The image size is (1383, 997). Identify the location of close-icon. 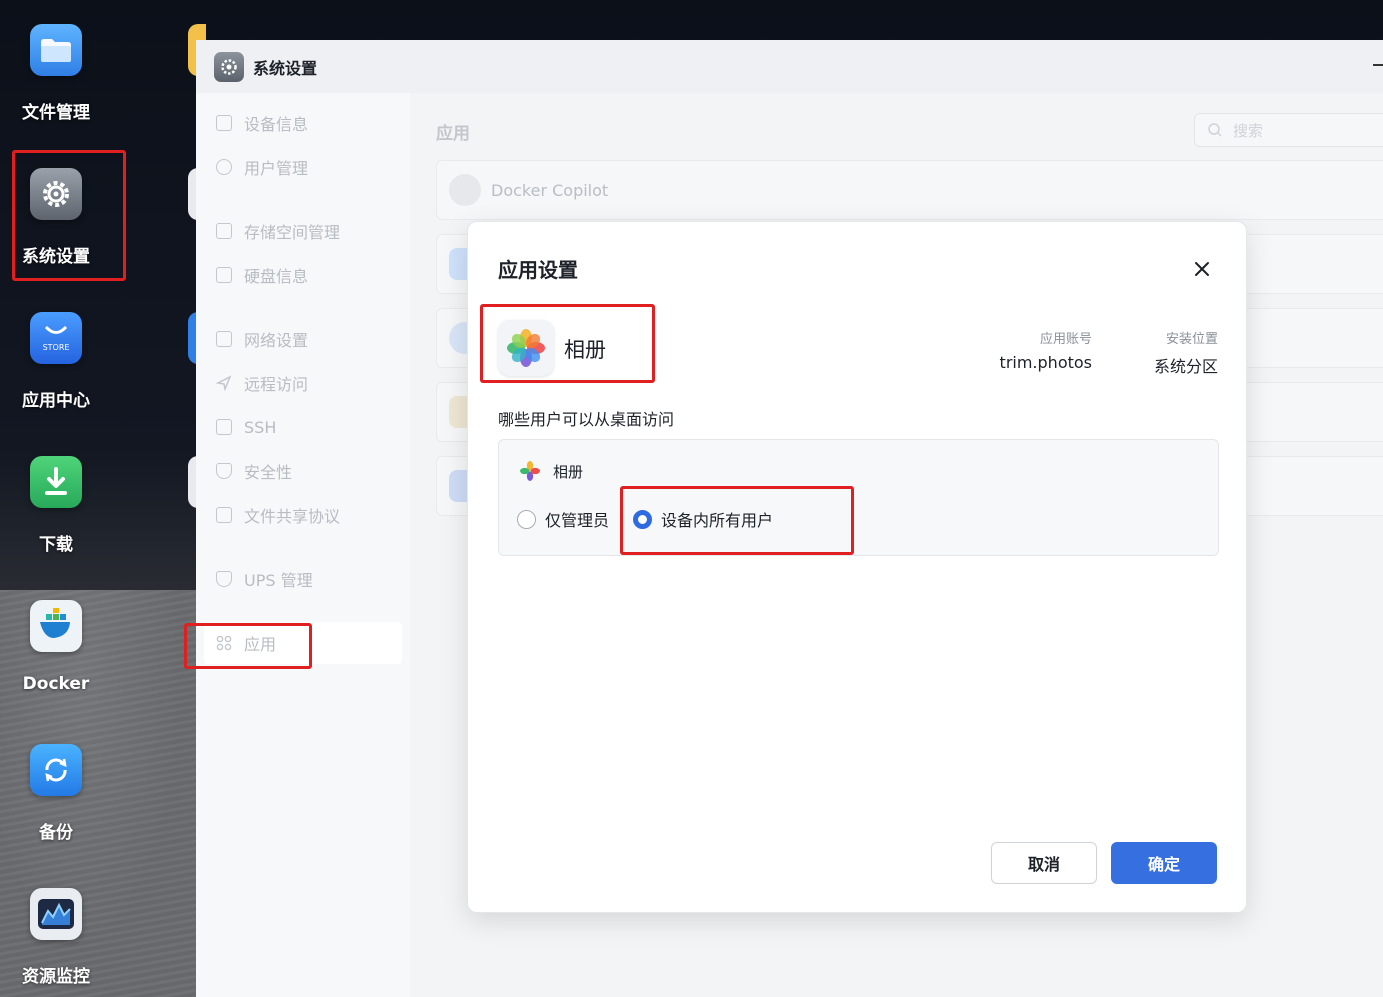
(1202, 269).